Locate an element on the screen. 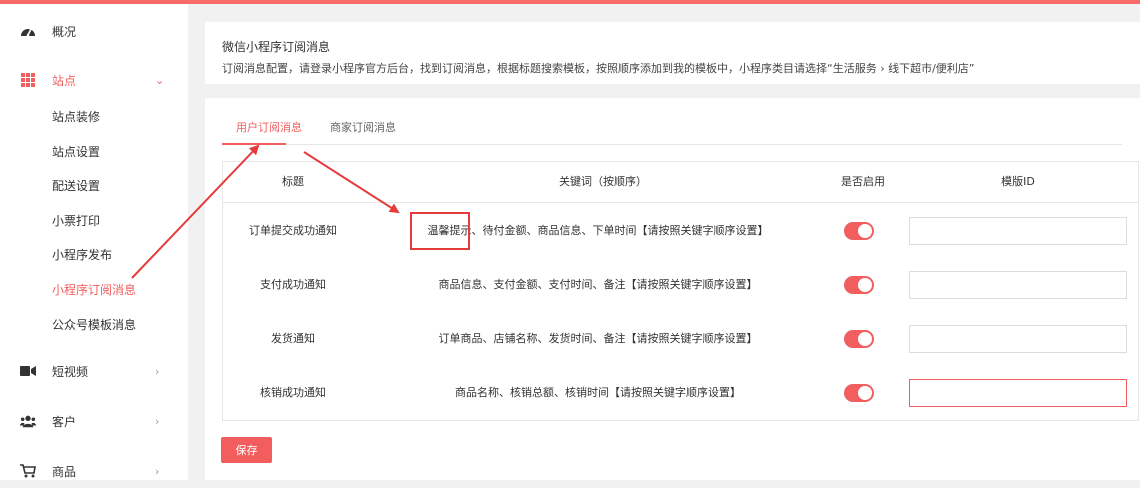  chevron-down-icon: ⌄ is located at coordinates (160, 80).